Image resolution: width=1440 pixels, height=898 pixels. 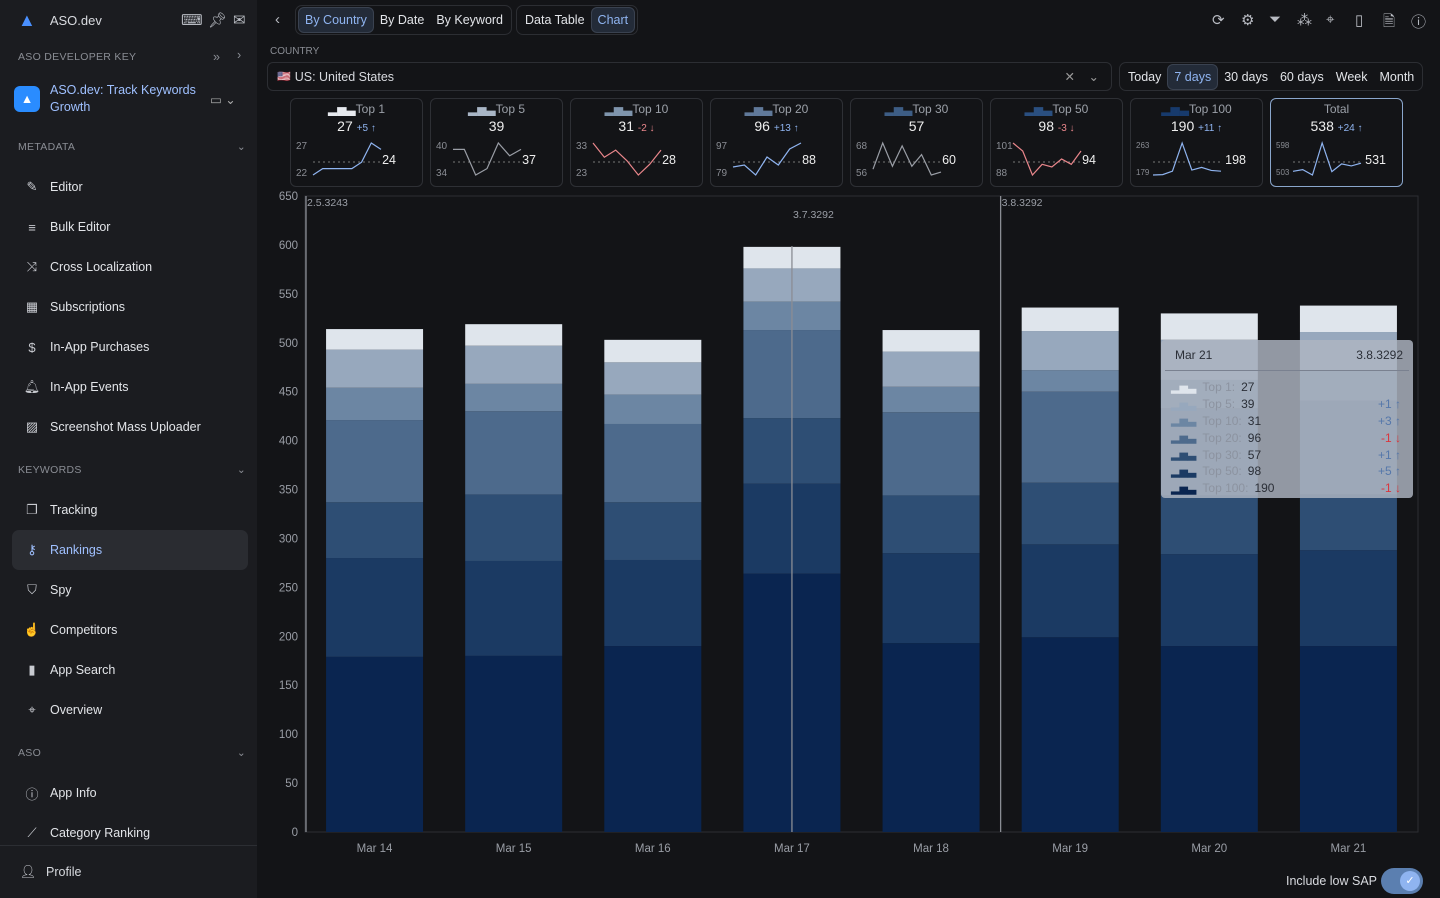 I want to click on tooltip-value: 96, so click(x=1254, y=437).